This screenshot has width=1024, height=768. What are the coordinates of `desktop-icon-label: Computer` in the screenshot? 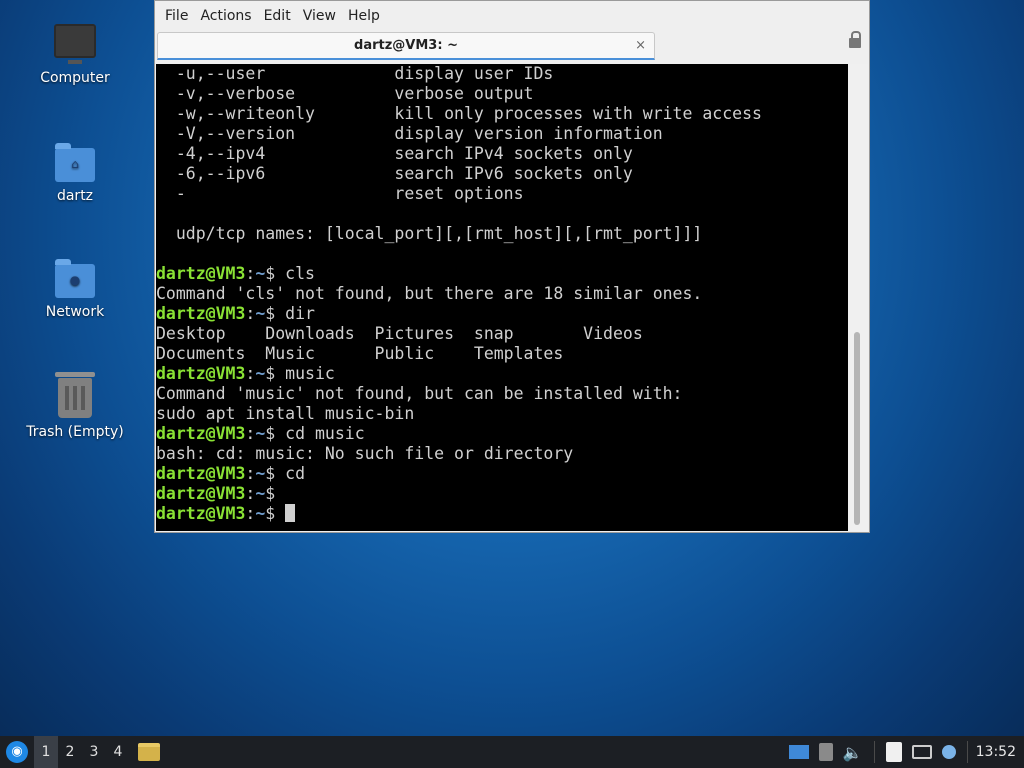 It's located at (75, 78).